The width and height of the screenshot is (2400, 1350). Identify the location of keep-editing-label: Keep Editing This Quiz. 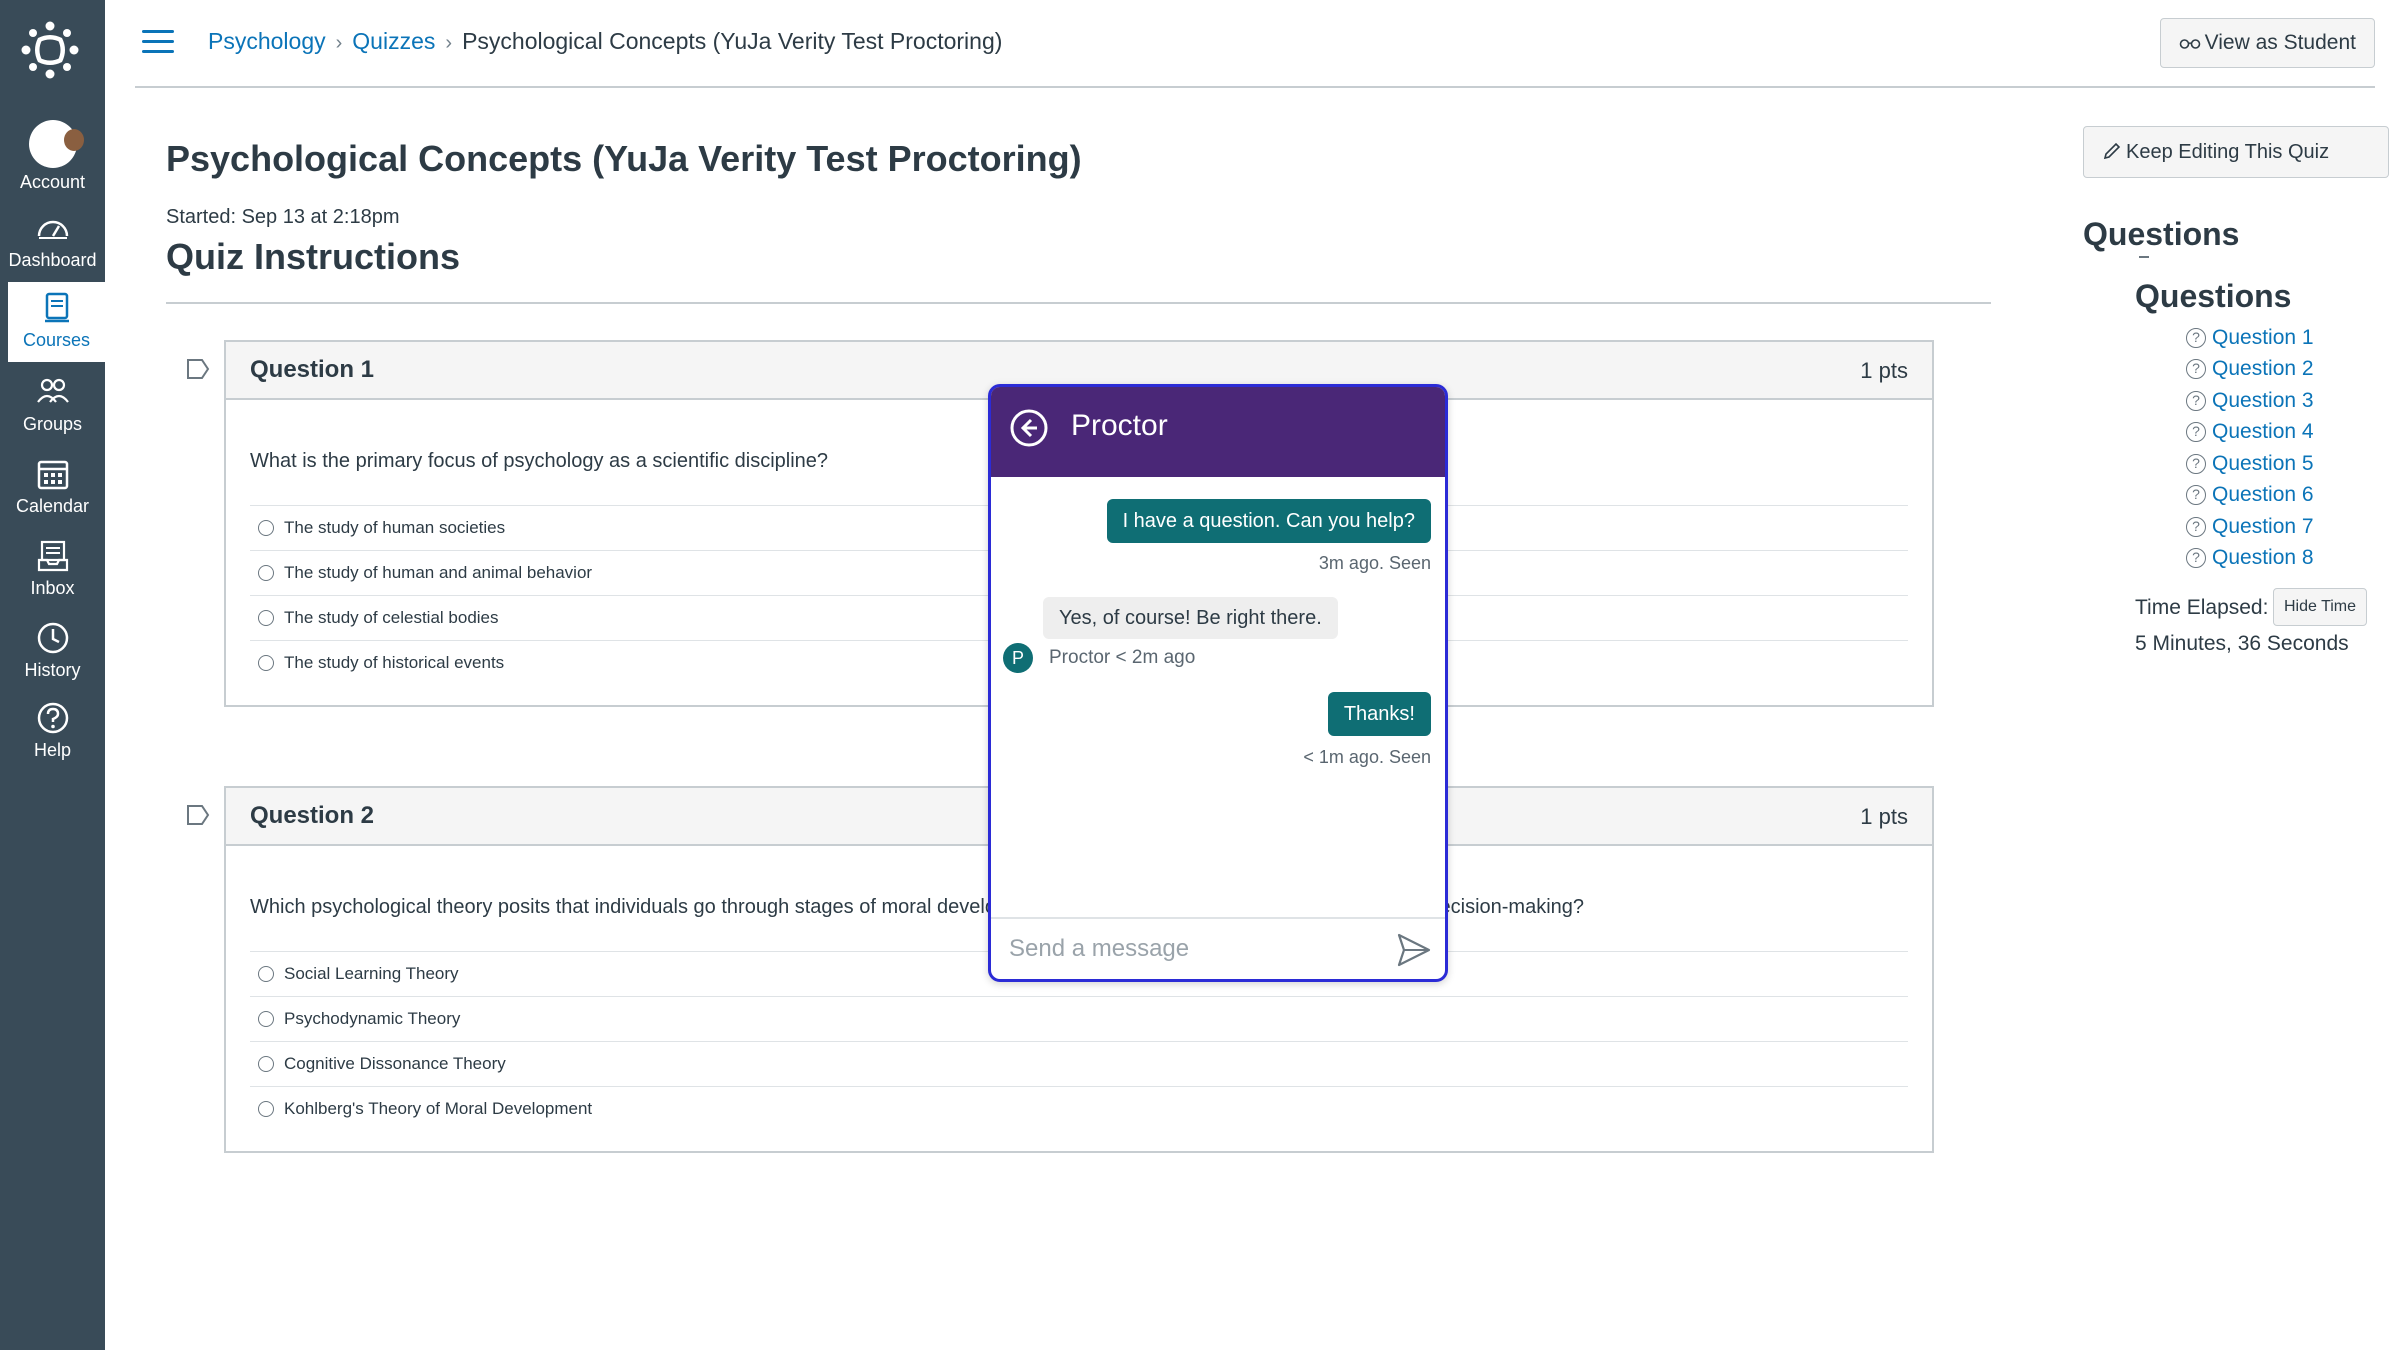
(2228, 152).